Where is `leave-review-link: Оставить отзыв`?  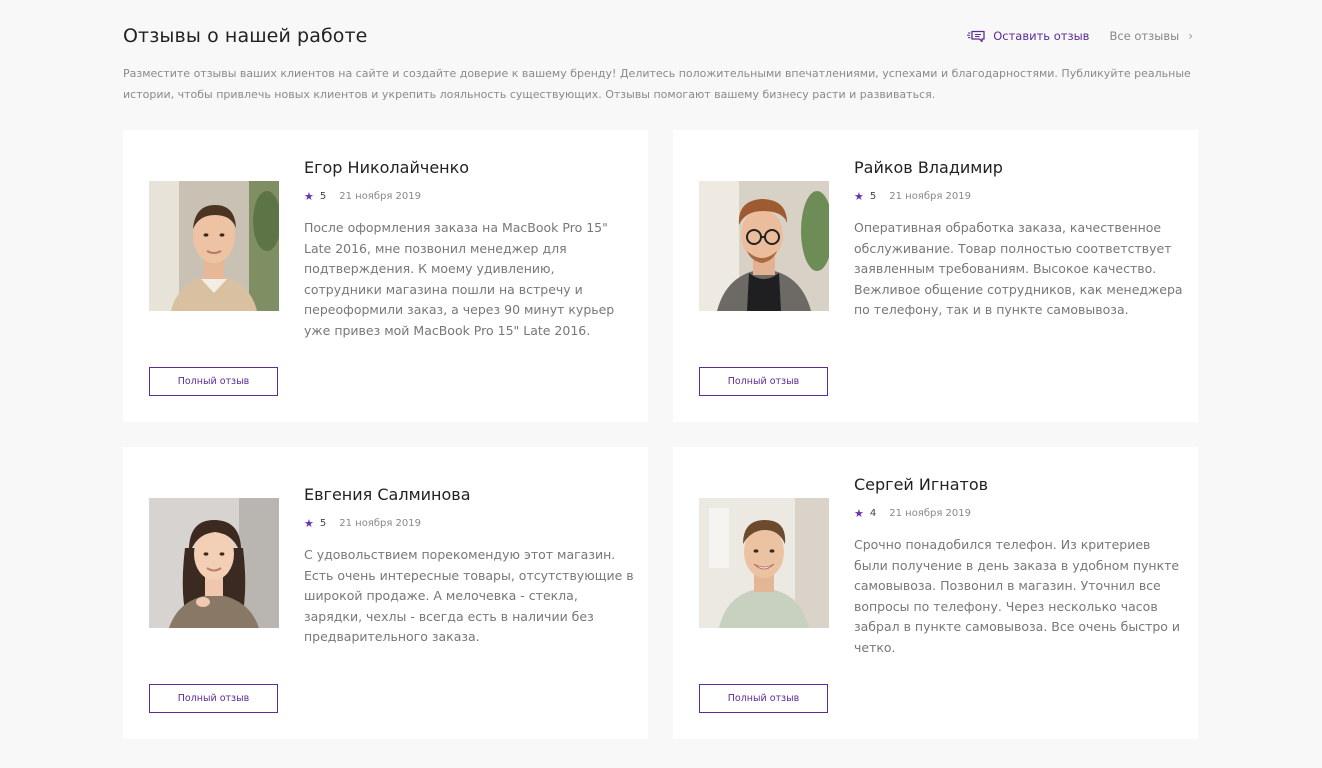
leave-review-link: Оставить отзыв is located at coordinates (1028, 36).